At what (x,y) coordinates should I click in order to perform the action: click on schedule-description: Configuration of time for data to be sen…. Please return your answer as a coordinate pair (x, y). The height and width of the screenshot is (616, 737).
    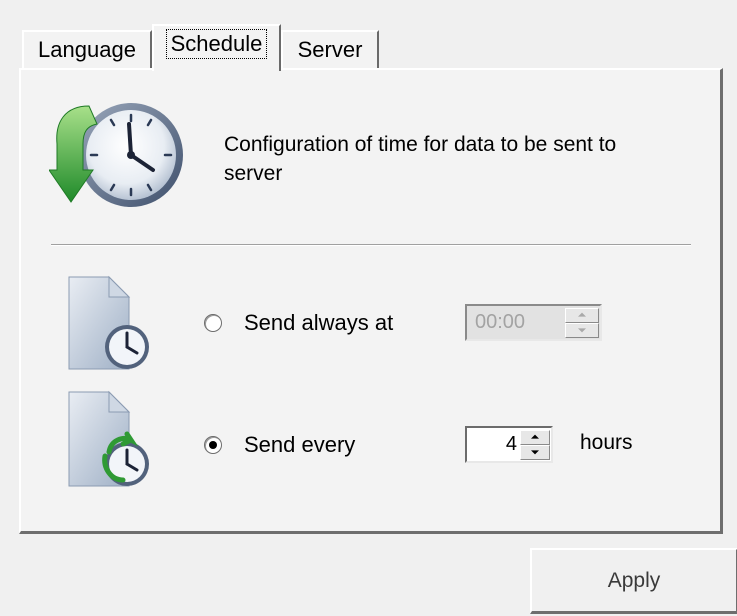
    Looking at the image, I should click on (420, 159).